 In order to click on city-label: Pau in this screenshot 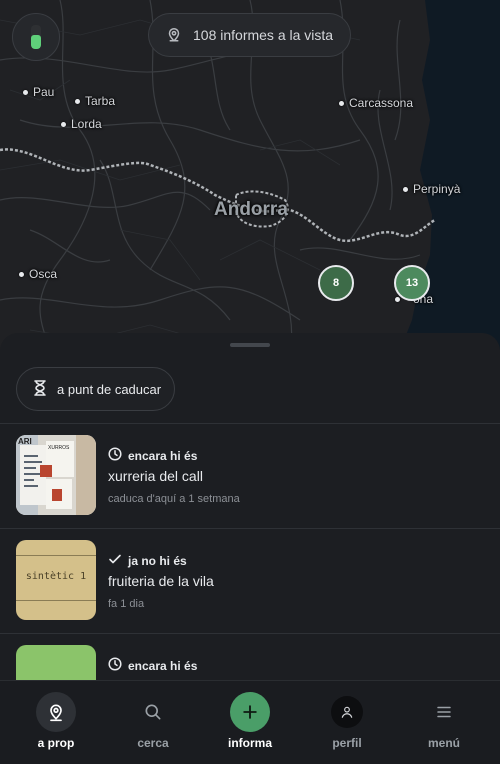, I will do `click(38, 92)`.